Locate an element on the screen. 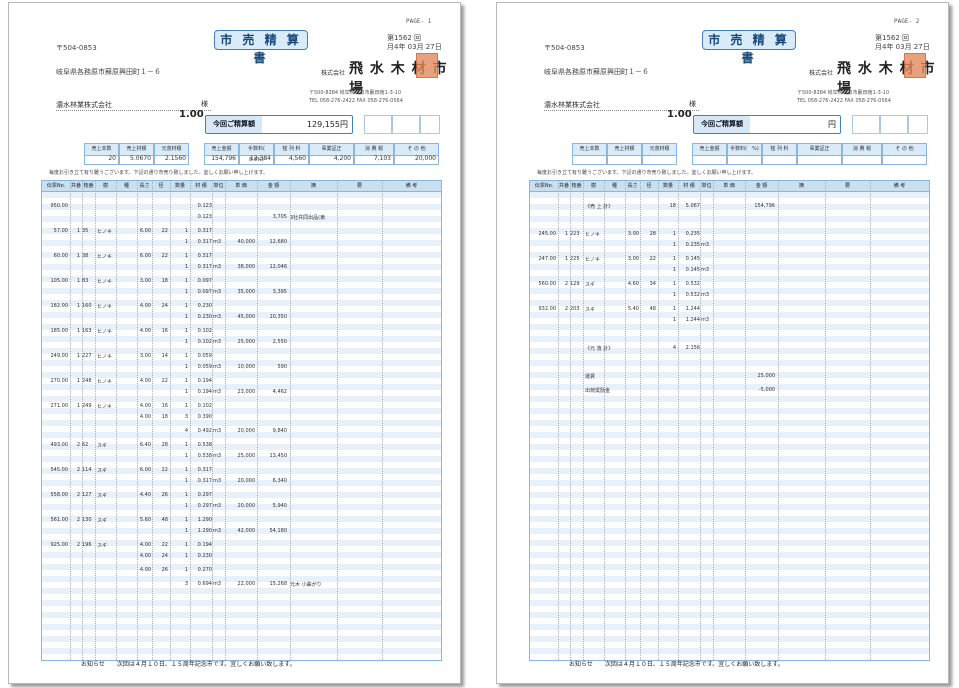 This screenshot has height=688, width=959. payment-label: 今回ご精算額 is located at coordinates (722, 124).